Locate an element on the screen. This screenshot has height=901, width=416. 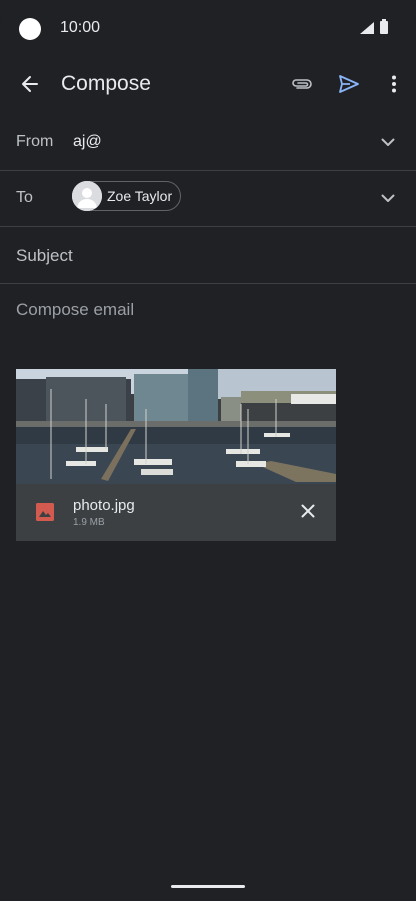
to-expand-button is located at coordinates (388, 198).